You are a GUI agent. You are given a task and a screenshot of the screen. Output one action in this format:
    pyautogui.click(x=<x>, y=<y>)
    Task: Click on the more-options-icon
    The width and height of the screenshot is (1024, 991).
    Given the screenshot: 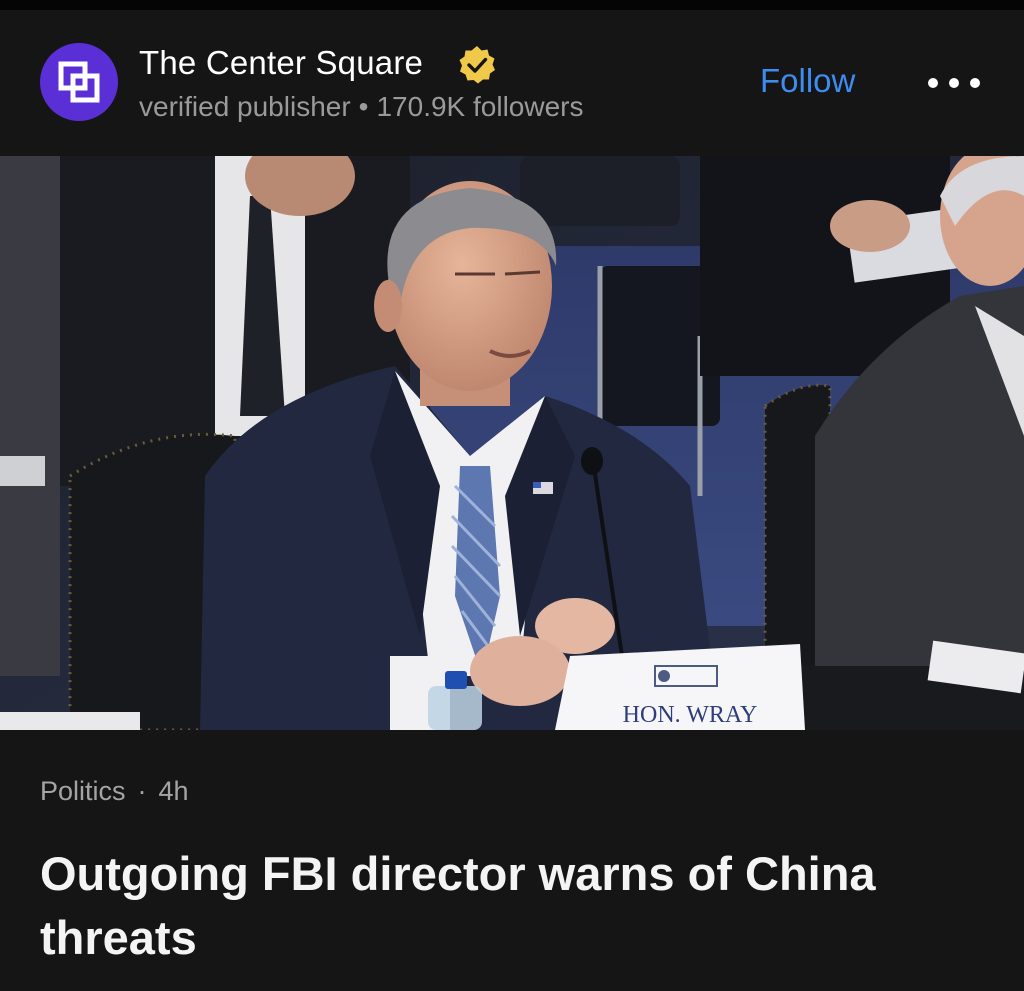 What is the action you would take?
    pyautogui.click(x=954, y=83)
    